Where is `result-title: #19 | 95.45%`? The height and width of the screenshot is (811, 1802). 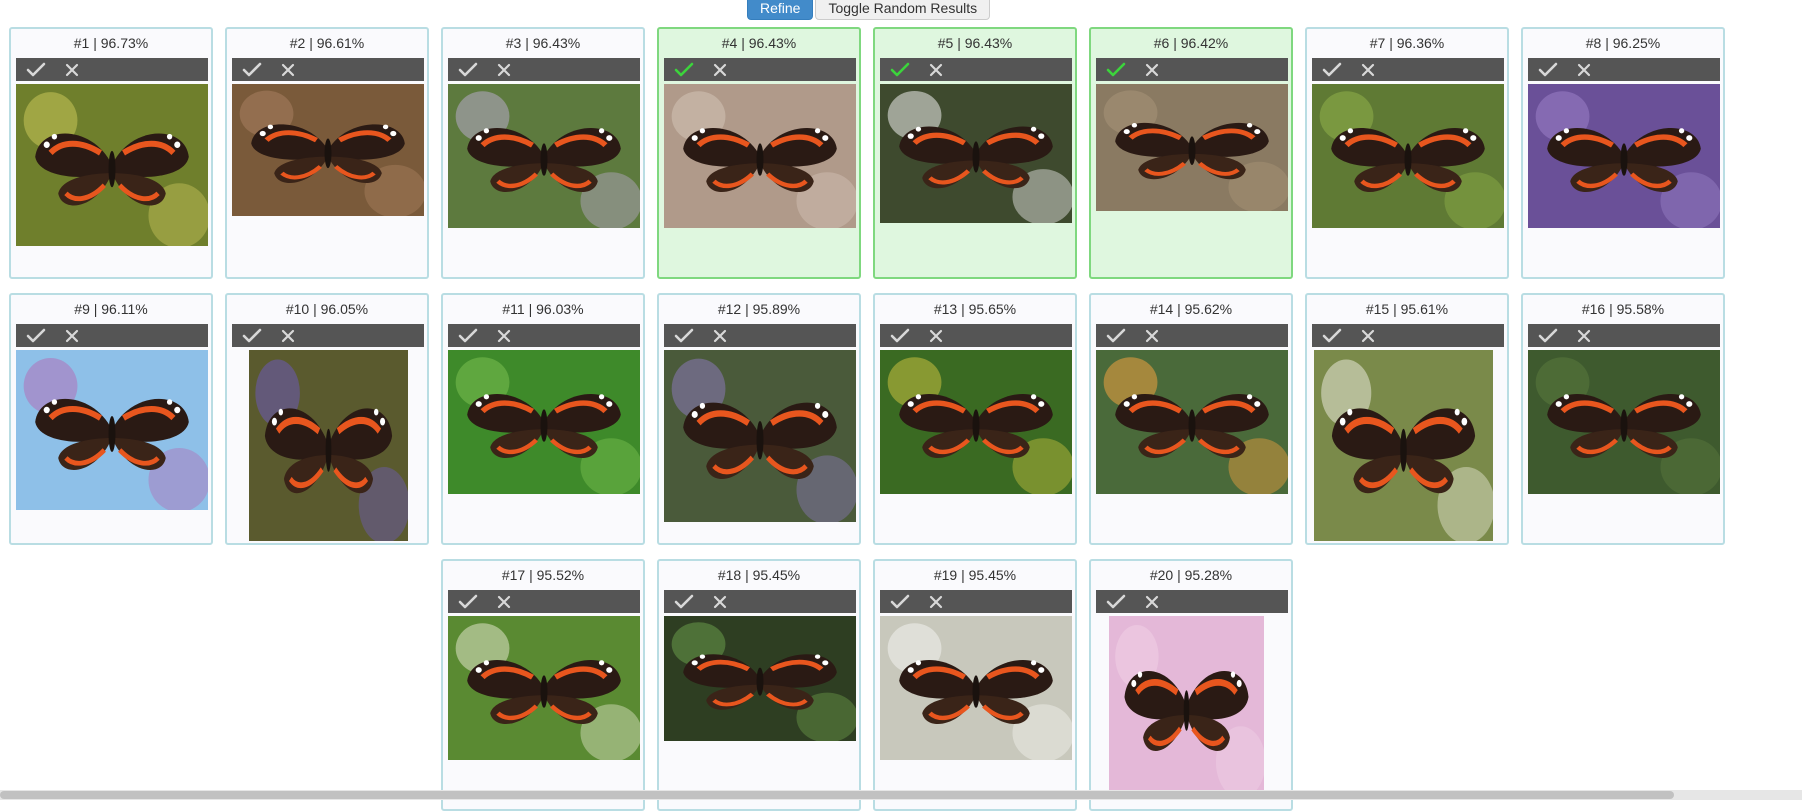 result-title: #19 | 95.45% is located at coordinates (975, 575).